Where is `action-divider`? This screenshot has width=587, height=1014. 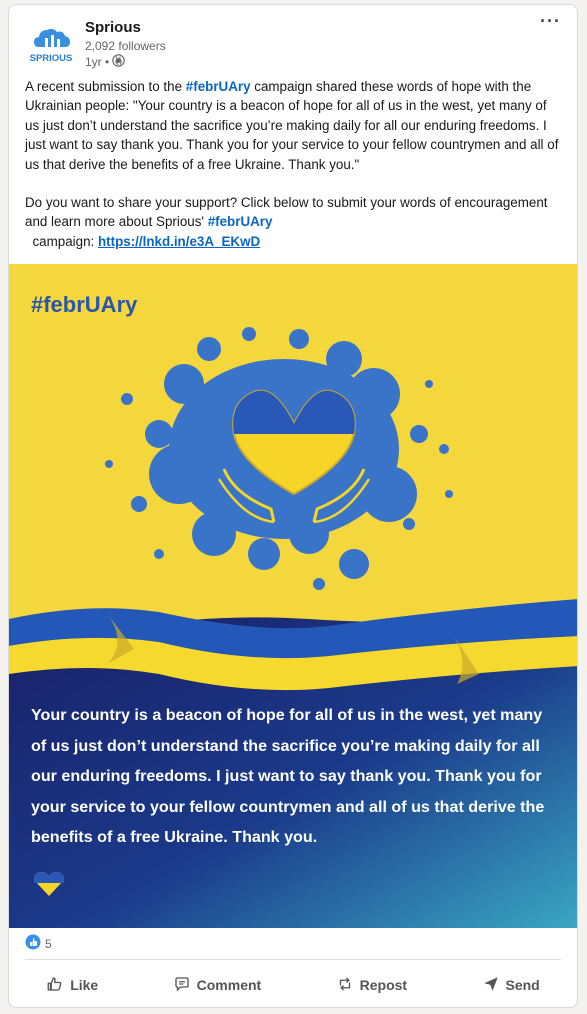
action-divider is located at coordinates (293, 959).